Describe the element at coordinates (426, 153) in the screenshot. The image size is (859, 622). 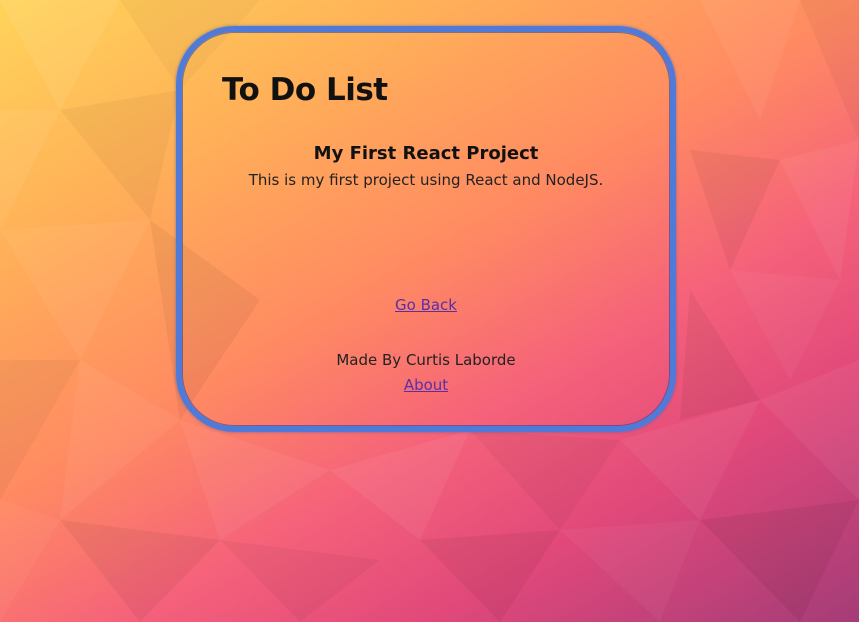
I see `project-title: My First React Project` at that location.